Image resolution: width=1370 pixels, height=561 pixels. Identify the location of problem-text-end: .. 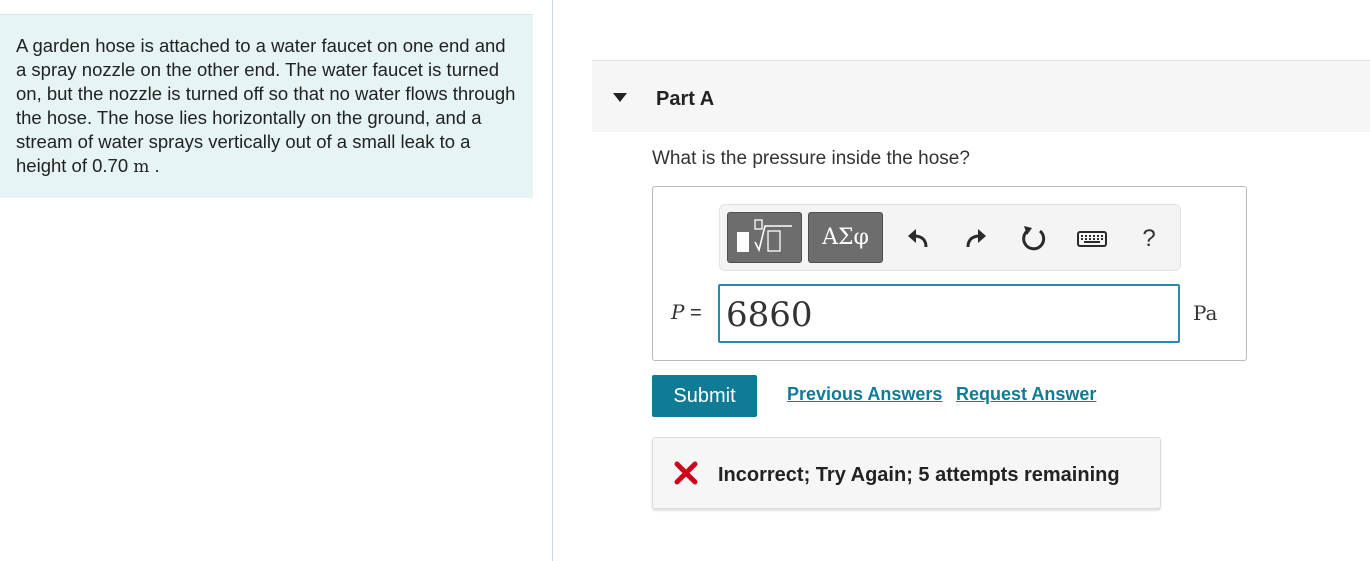
(154, 165).